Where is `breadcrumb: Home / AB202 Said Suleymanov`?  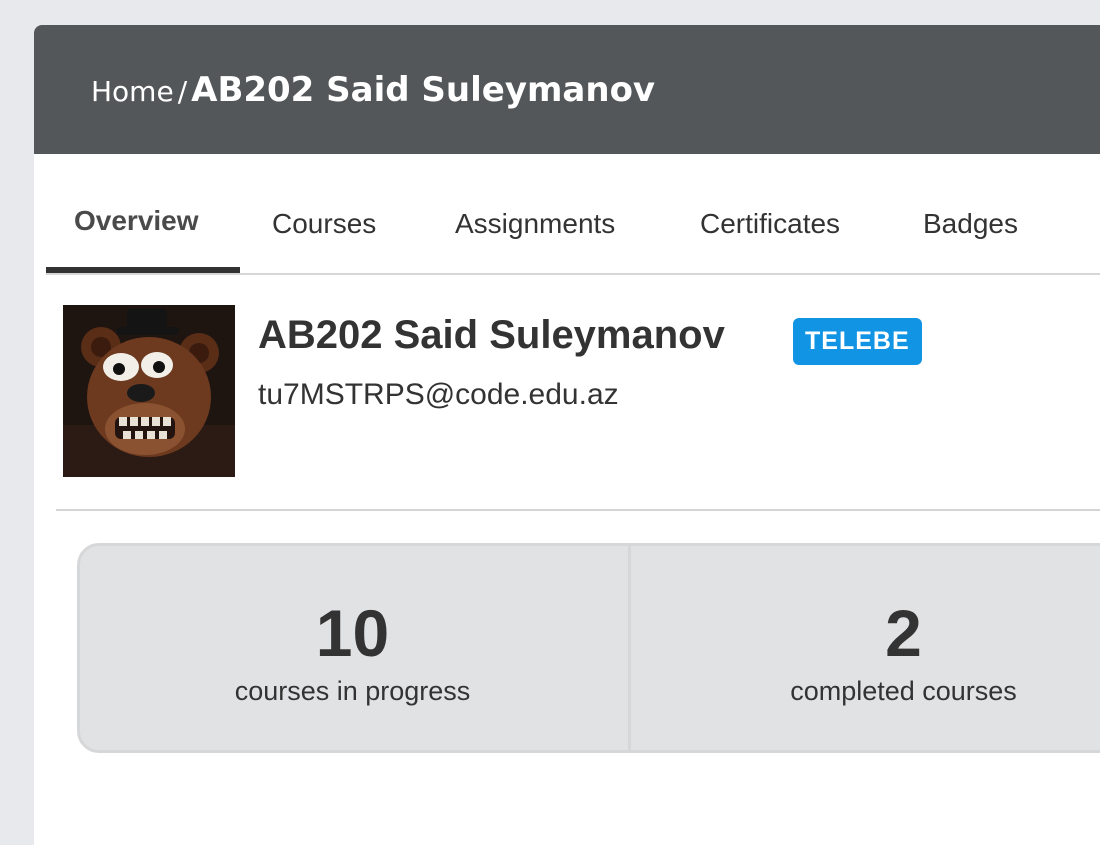 breadcrumb: Home / AB202 Said Suleymanov is located at coordinates (373, 90).